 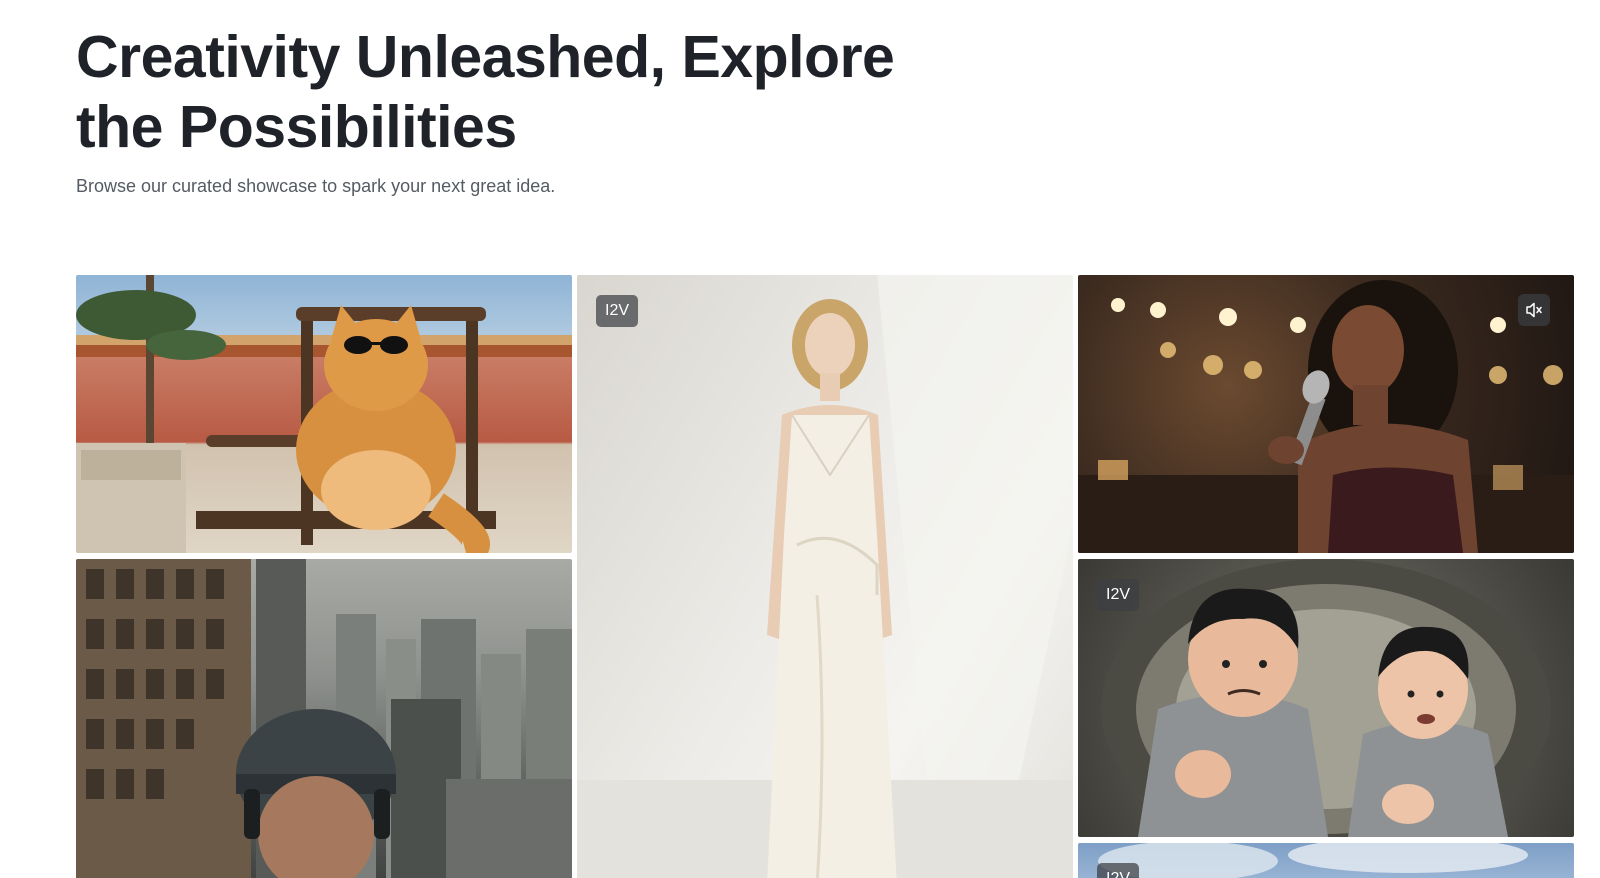 I want to click on gallery-card-sky: I2V, so click(x=1326, y=860).